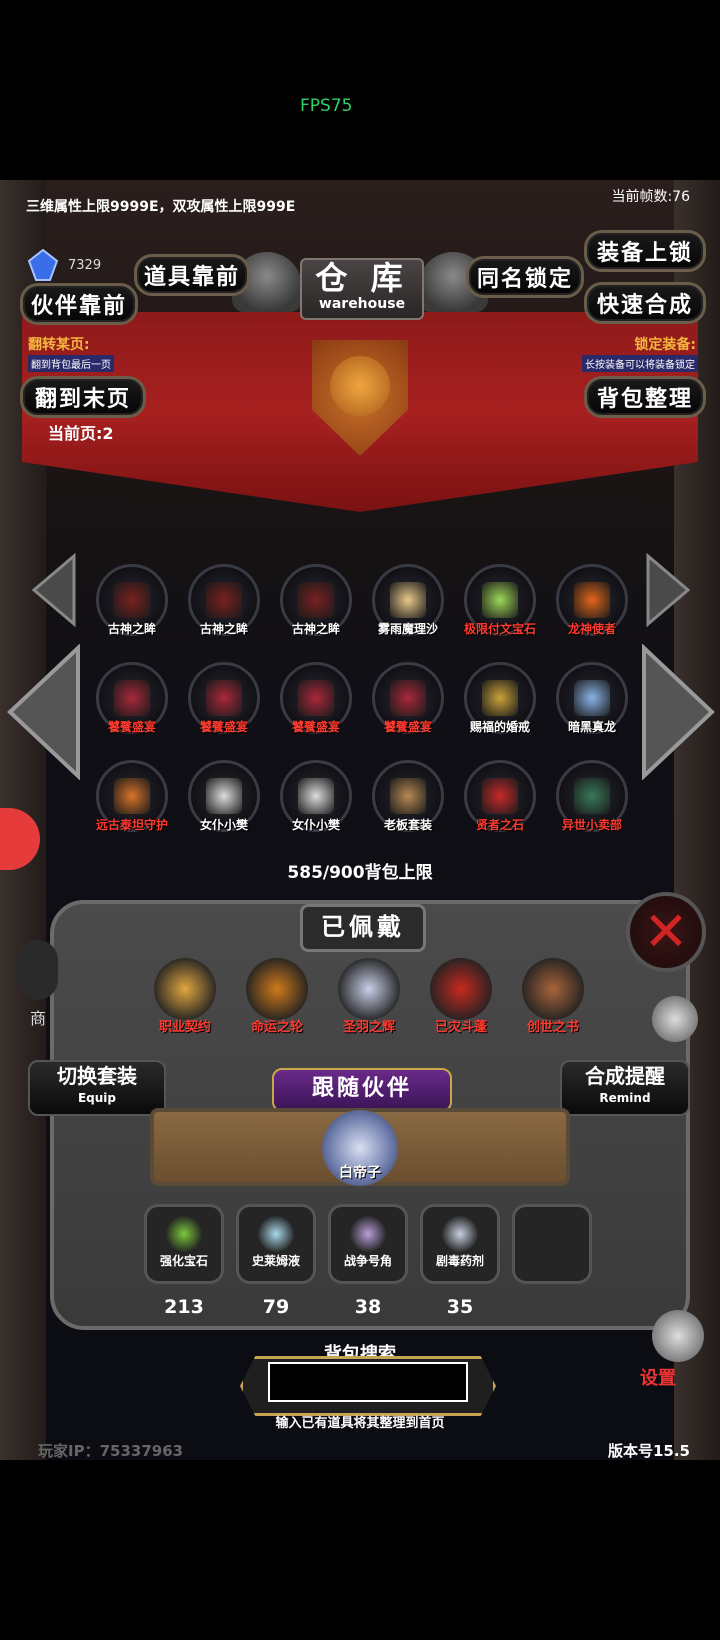  Describe the element at coordinates (368, 1307) in the screenshot. I see `consumable-count: 38` at that location.